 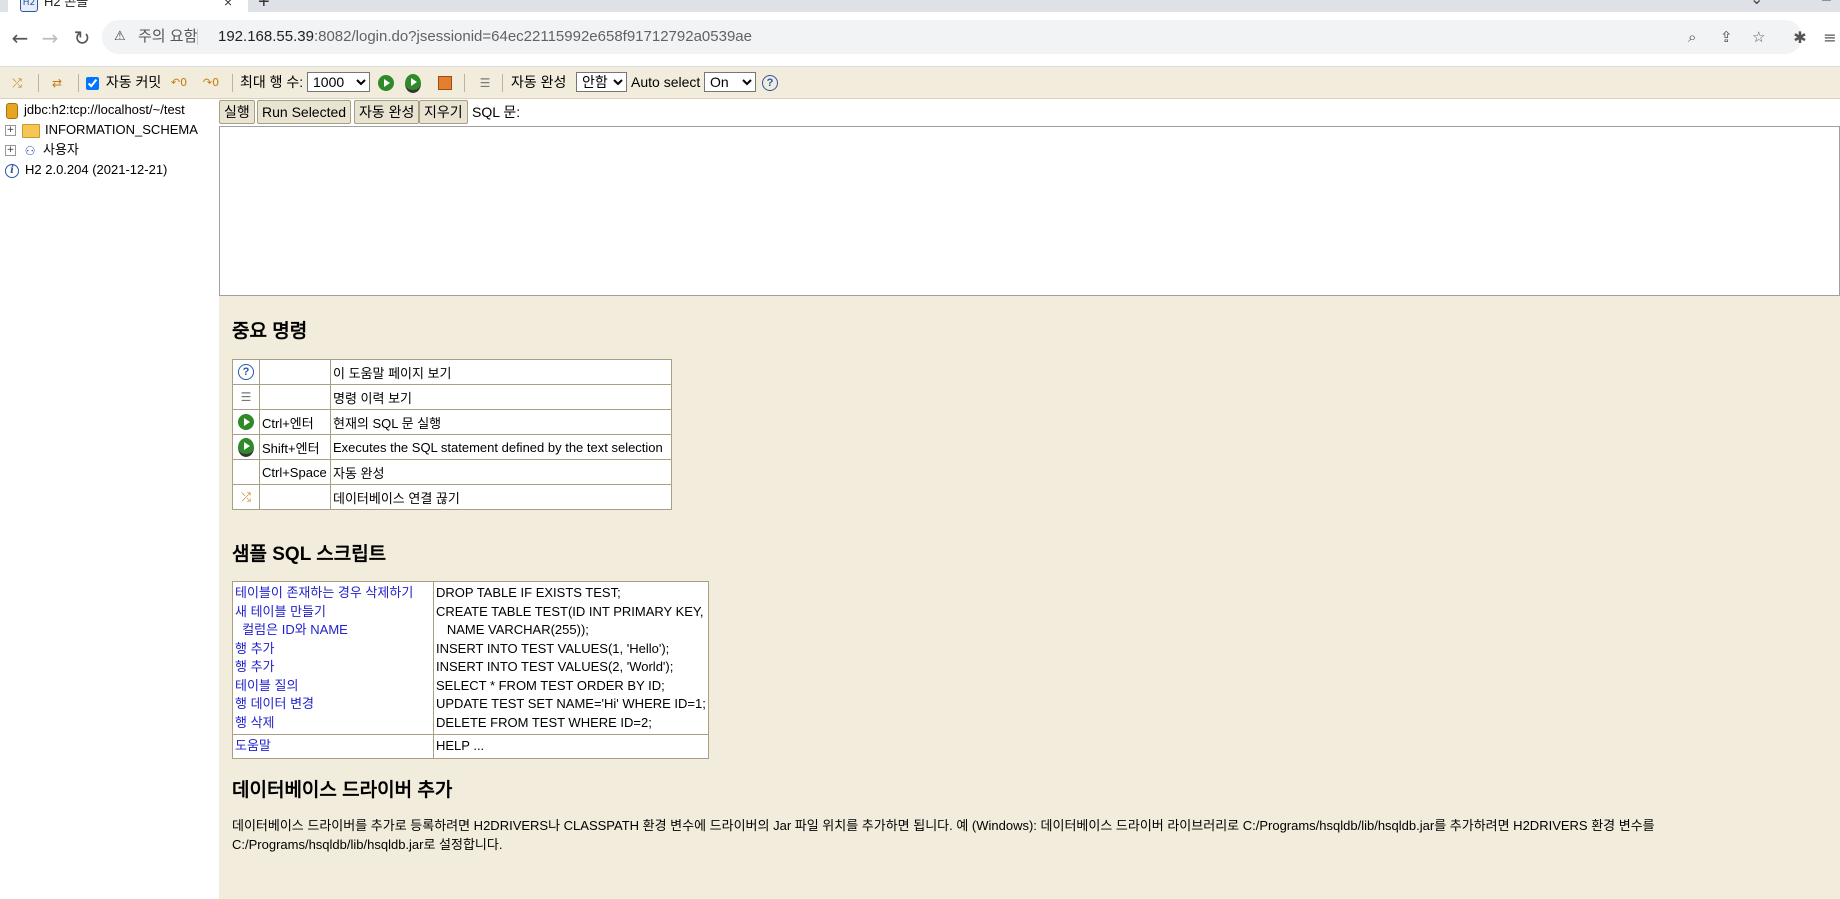 What do you see at coordinates (452, 497) in the screenshot?
I see `table-row: ⤮ 데이터베이스 연결 끊기` at bounding box center [452, 497].